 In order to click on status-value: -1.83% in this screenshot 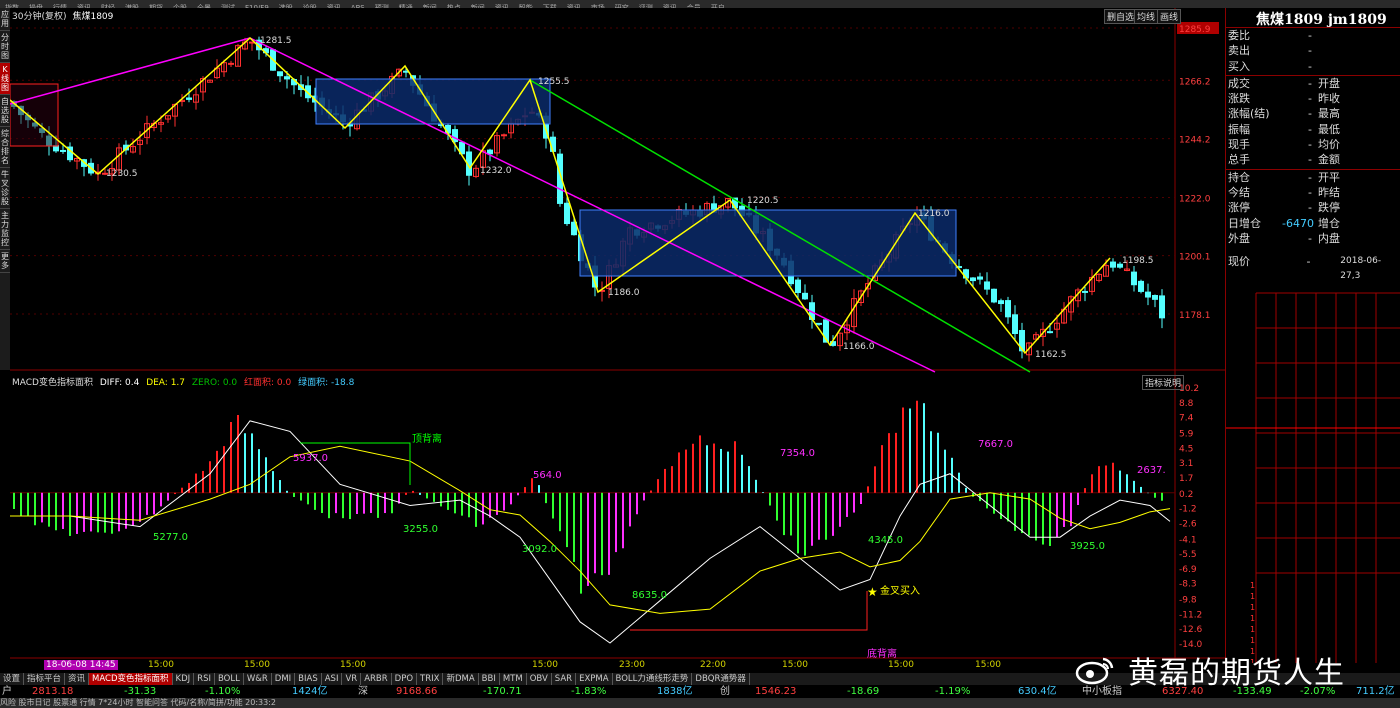, I will do `click(589, 691)`.